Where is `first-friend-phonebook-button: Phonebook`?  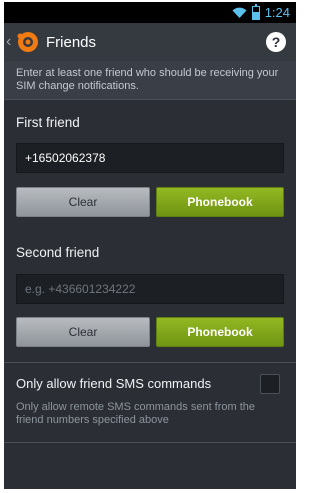 first-friend-phonebook-button: Phonebook is located at coordinates (220, 202).